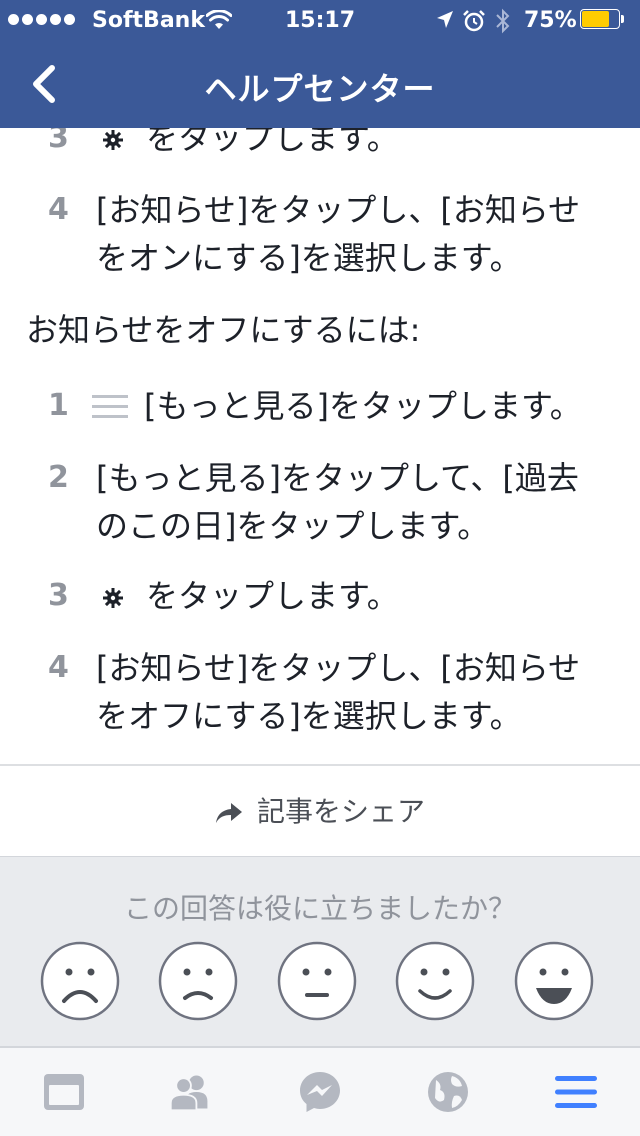 The width and height of the screenshot is (640, 1136). I want to click on alarm-icon, so click(474, 21).